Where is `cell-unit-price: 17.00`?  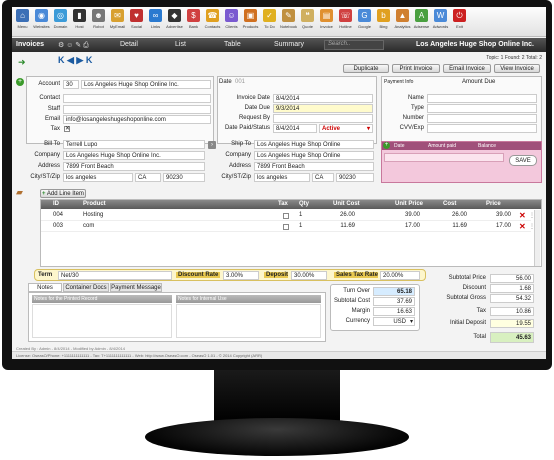 cell-unit-price: 17.00 is located at coordinates (398, 226).